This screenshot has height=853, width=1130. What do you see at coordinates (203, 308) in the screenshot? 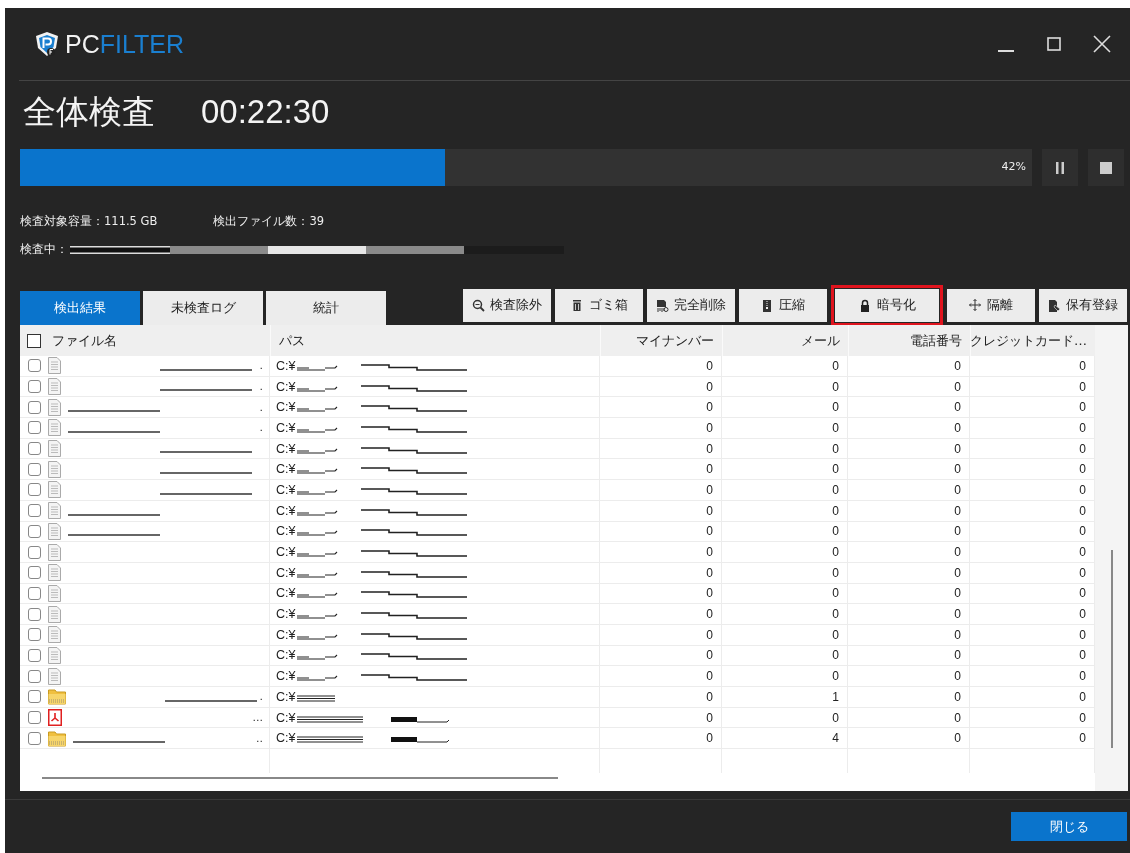
I see `tab: 未検査ログ` at bounding box center [203, 308].